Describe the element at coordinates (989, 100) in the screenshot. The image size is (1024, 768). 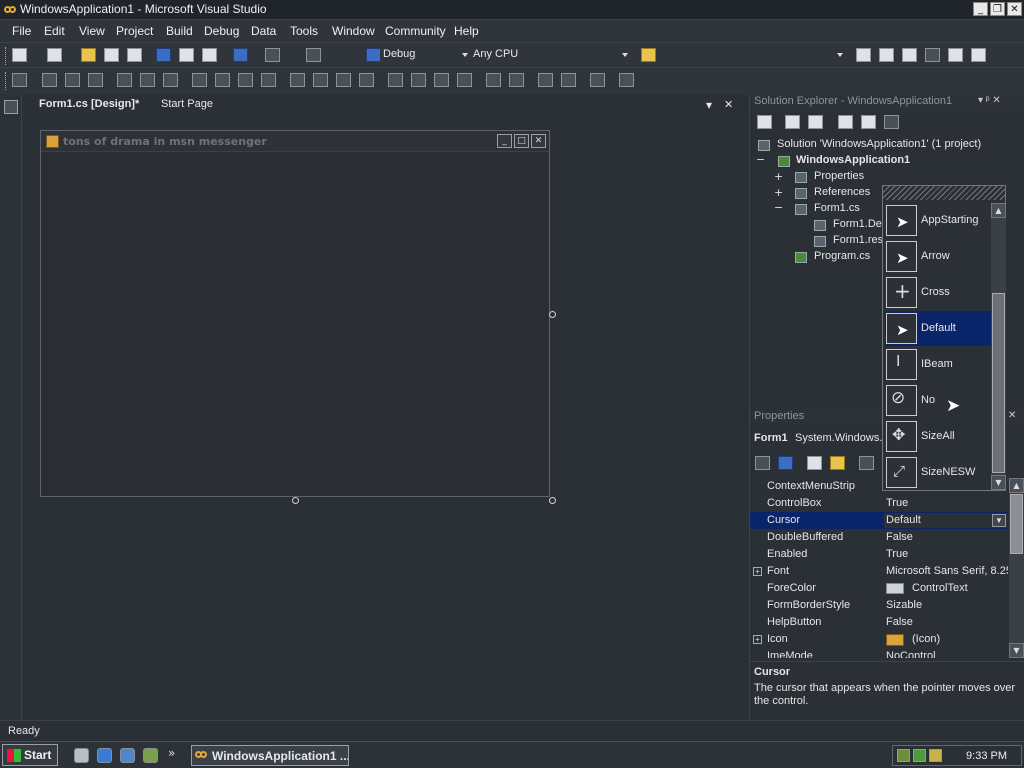
I see `solution-explorer-pin-close: ▾ ᵖ ✕` at that location.